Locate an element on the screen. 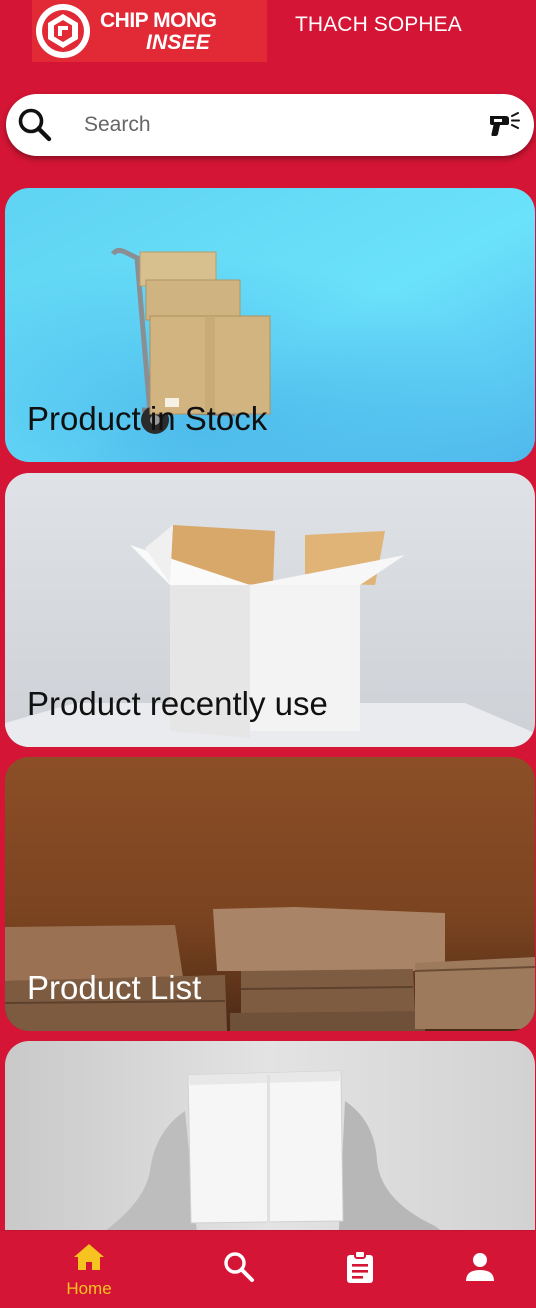  brand-logo: CHIP MONG INSEE is located at coordinates (149, 31).